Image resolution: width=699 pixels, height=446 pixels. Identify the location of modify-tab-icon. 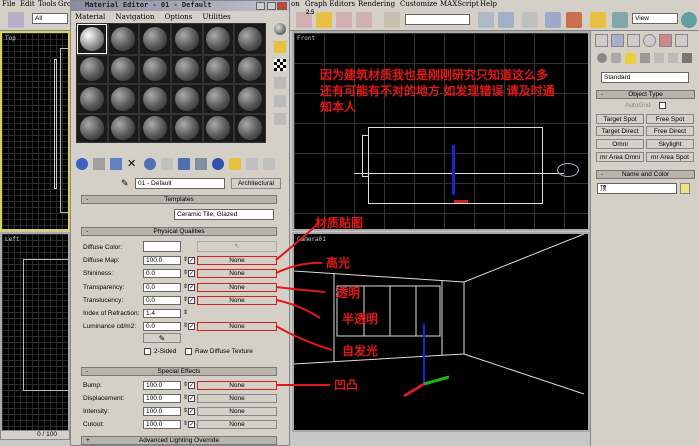
(617, 40).